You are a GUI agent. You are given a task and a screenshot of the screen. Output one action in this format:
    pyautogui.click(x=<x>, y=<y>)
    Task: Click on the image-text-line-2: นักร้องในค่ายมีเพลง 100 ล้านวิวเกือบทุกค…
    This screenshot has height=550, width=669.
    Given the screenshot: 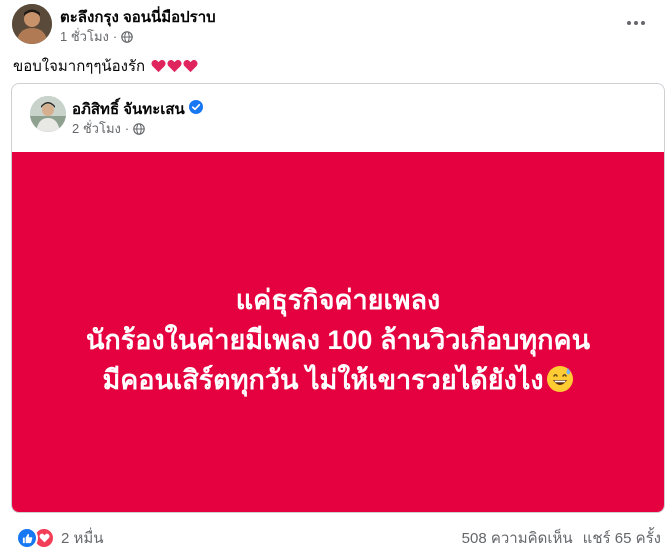 What is the action you would take?
    pyautogui.click(x=338, y=340)
    